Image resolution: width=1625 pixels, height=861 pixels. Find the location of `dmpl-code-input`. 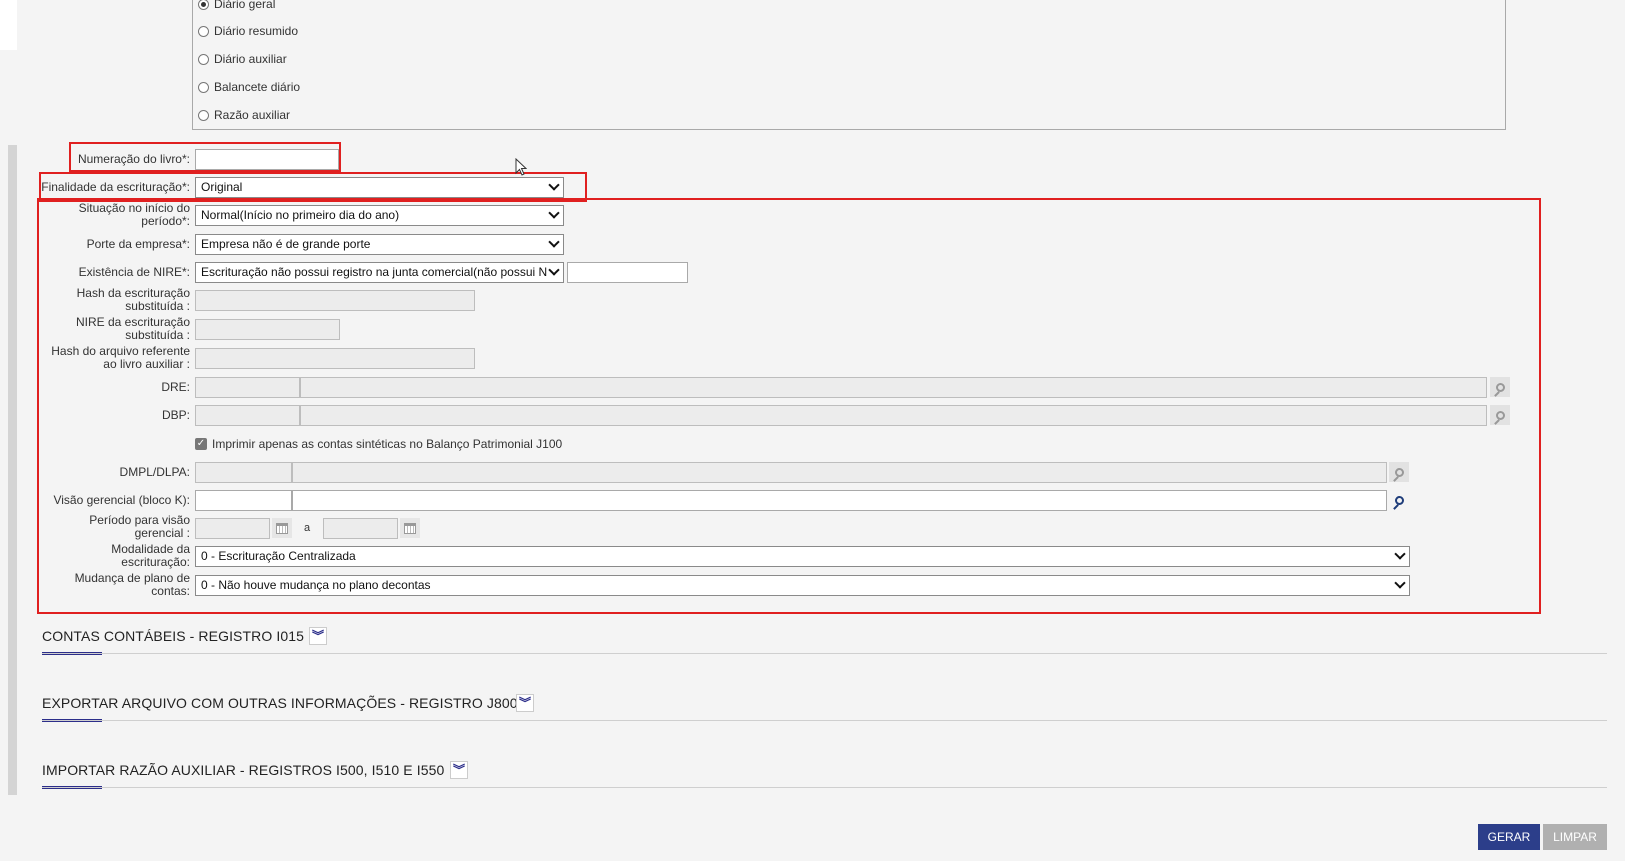

dmpl-code-input is located at coordinates (243, 472).